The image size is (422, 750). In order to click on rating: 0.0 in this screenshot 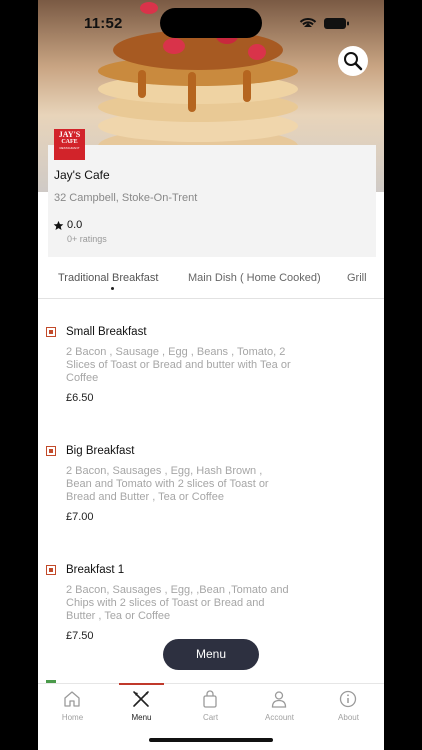, I will do `click(67, 225)`.